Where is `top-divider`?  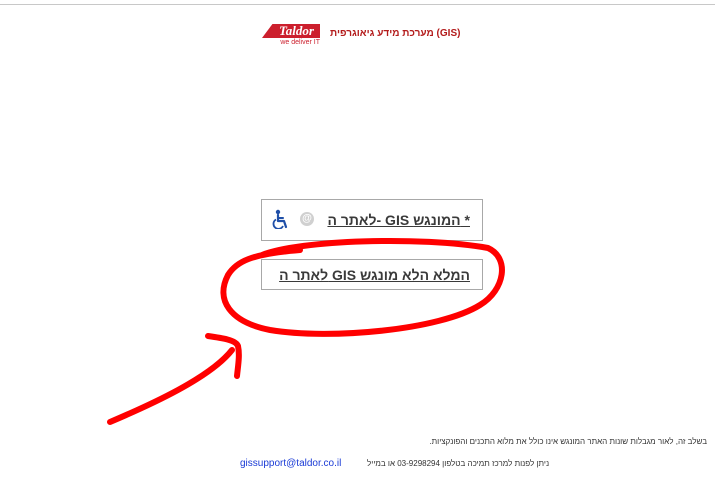 top-divider is located at coordinates (357, 4).